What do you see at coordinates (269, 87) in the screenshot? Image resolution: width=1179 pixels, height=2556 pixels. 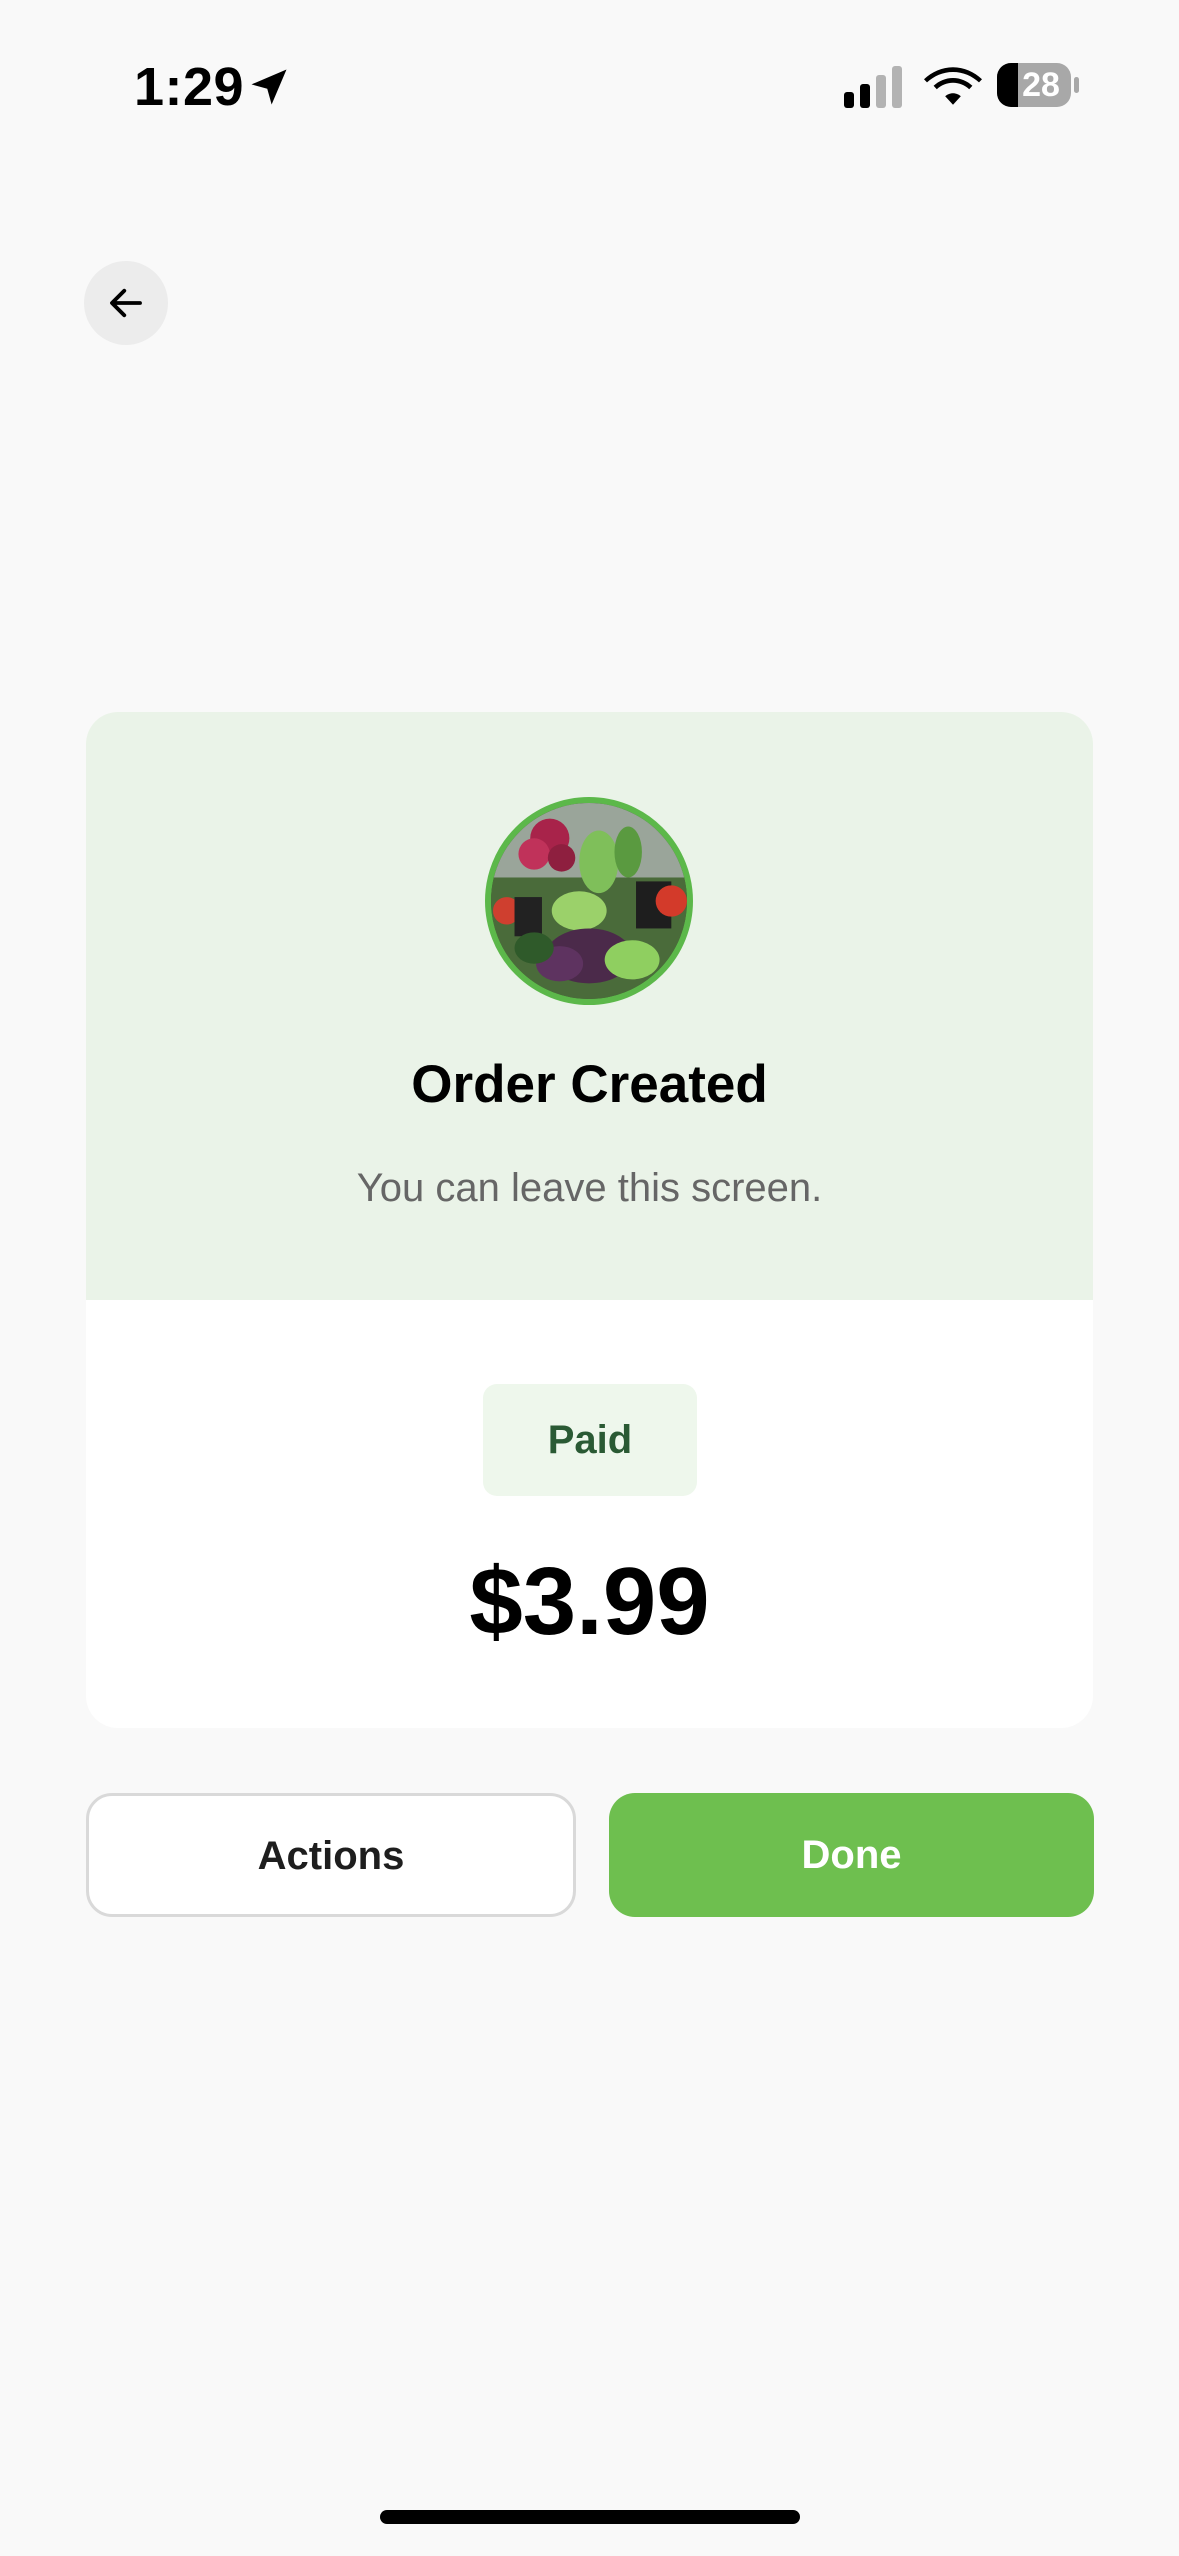 I see `location-arrow-icon` at bounding box center [269, 87].